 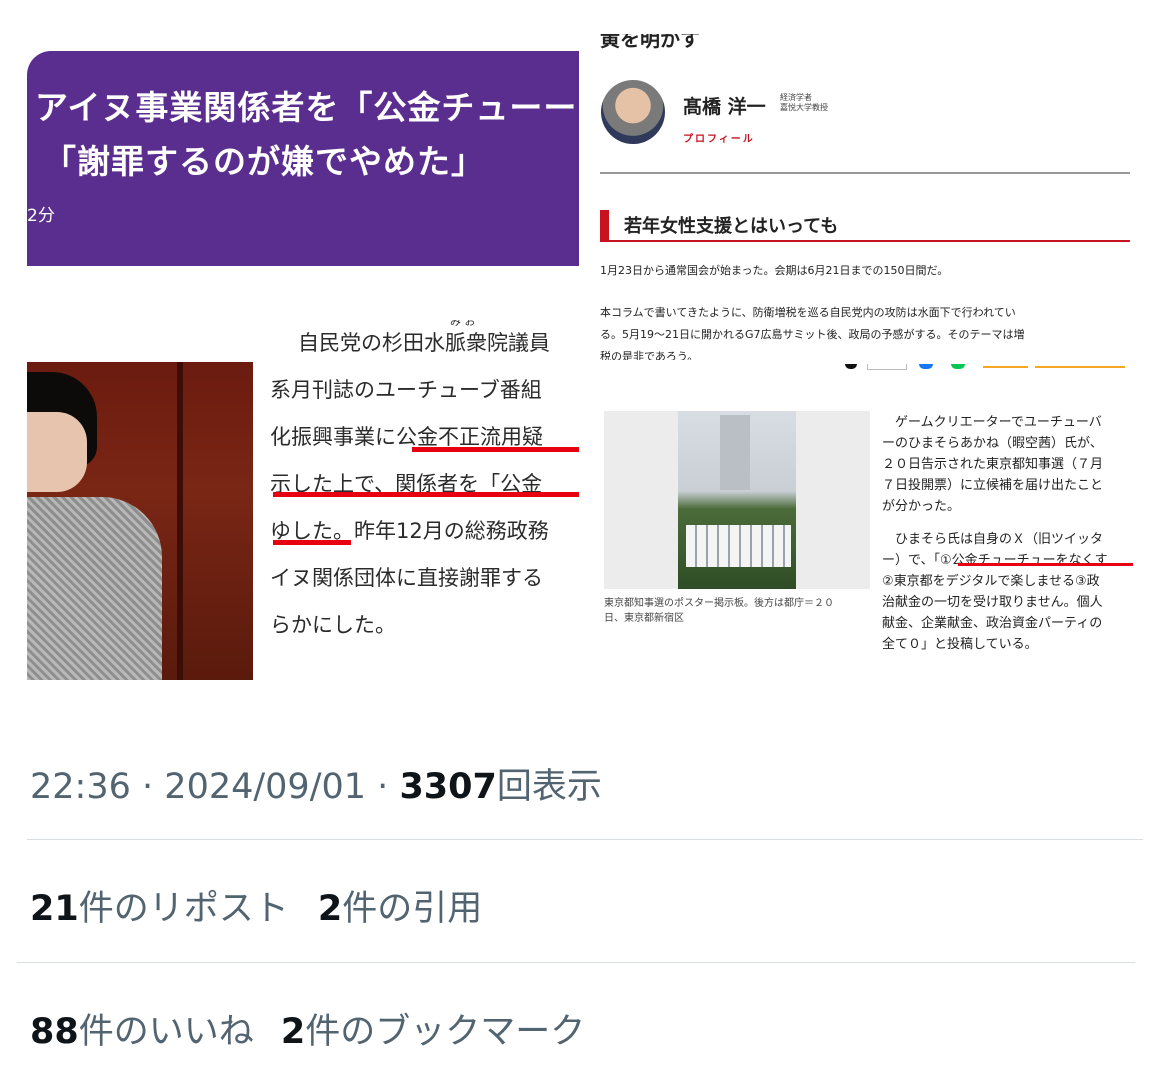 I want to click on quotes-label: 件の引用, so click(x=412, y=909).